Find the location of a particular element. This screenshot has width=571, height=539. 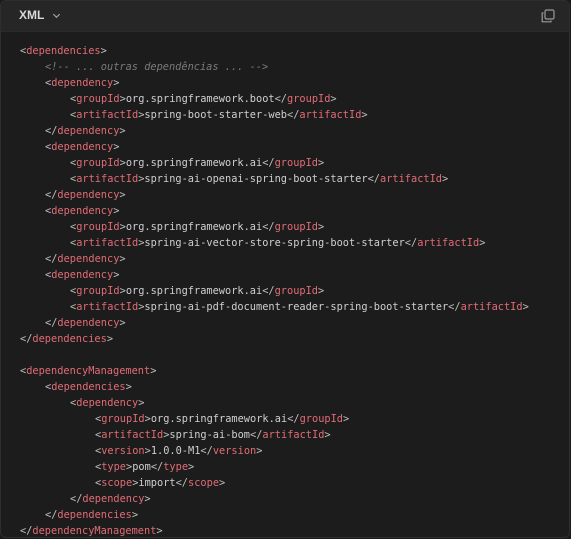

language-selector: XML is located at coordinates (40, 15).